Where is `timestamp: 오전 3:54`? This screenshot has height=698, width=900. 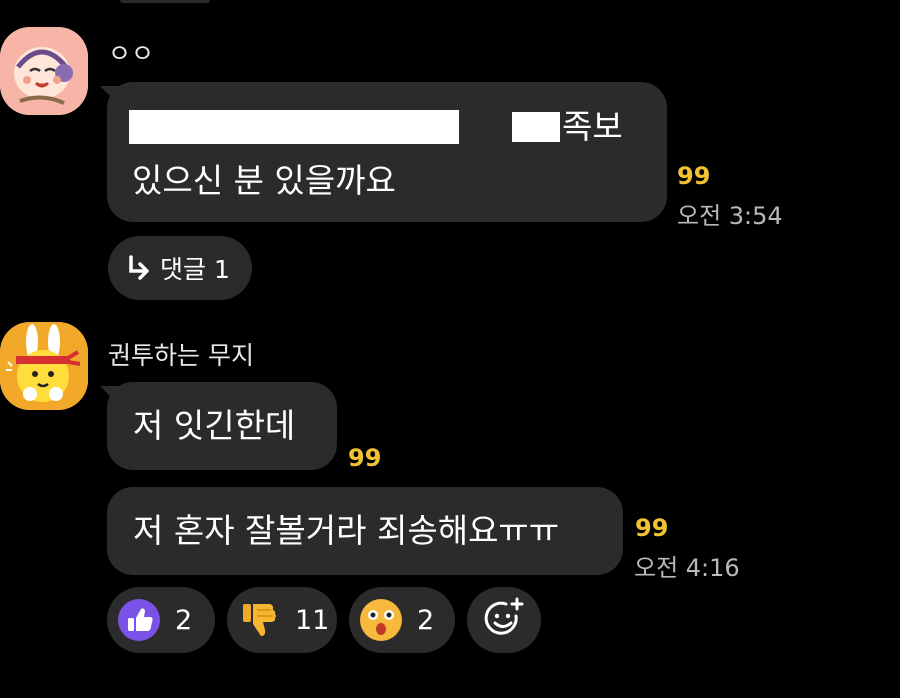 timestamp: 오전 3:54 is located at coordinates (730, 216).